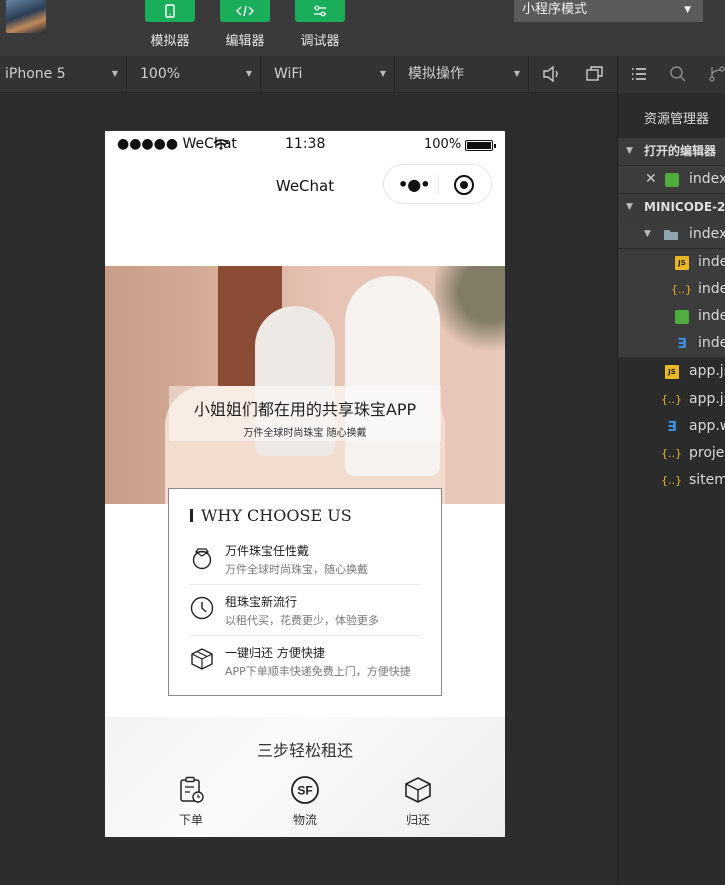  I want to click on open-editors-label: 打开的编辑器, so click(680, 151).